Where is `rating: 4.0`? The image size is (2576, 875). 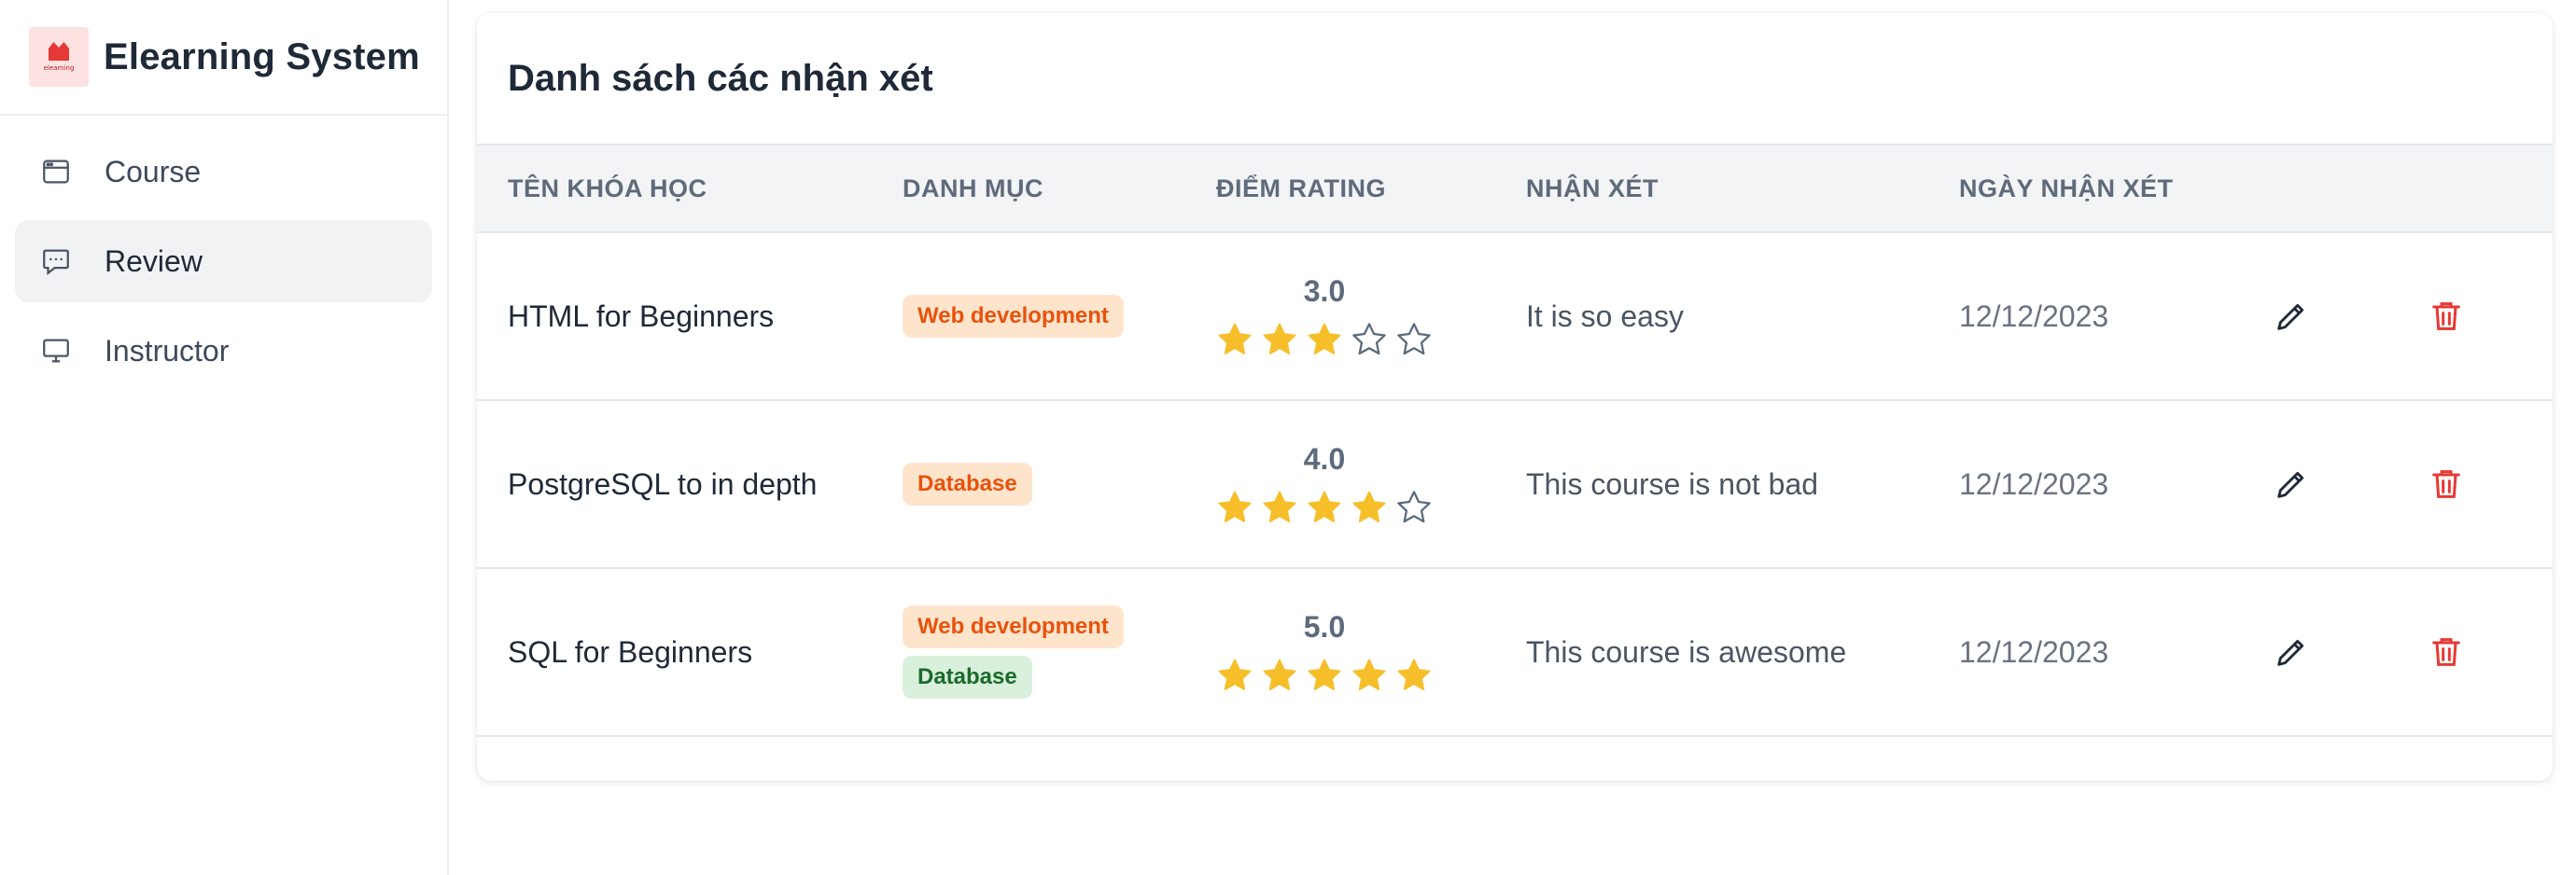
rating: 4.0 is located at coordinates (1324, 484).